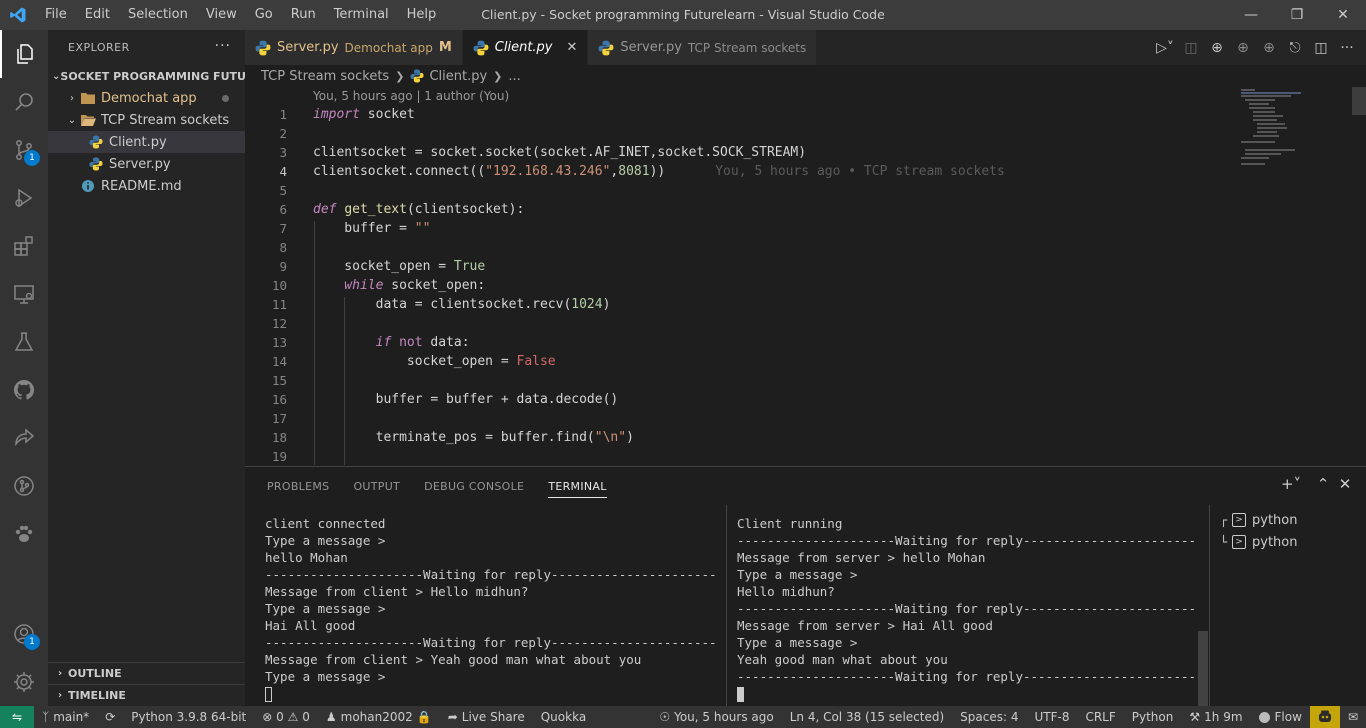 The image size is (1366, 728). I want to click on terminal-line: Hai All good, so click(310, 625).